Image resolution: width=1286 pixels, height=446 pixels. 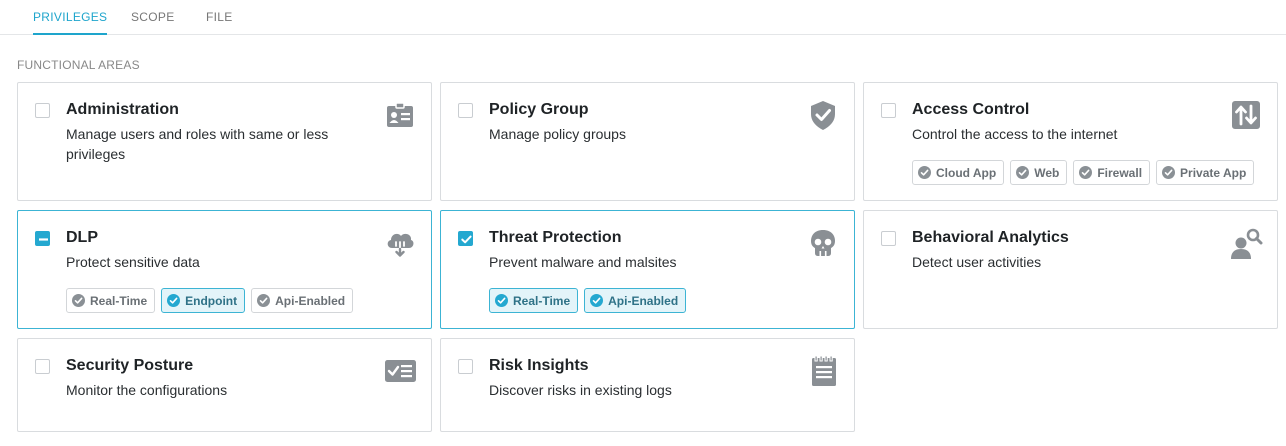 I want to click on dlp-features: Real-Time Endpoint Api-Enabled, so click(x=210, y=300).